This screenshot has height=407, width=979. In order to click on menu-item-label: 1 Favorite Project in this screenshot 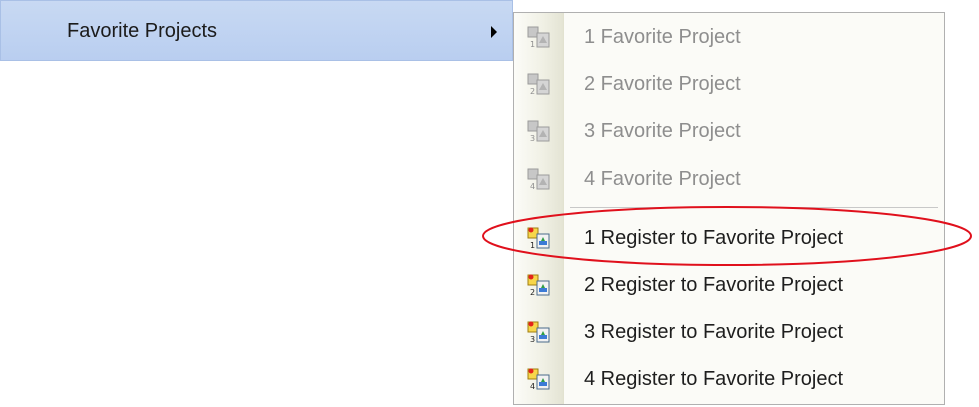, I will do `click(662, 37)`.